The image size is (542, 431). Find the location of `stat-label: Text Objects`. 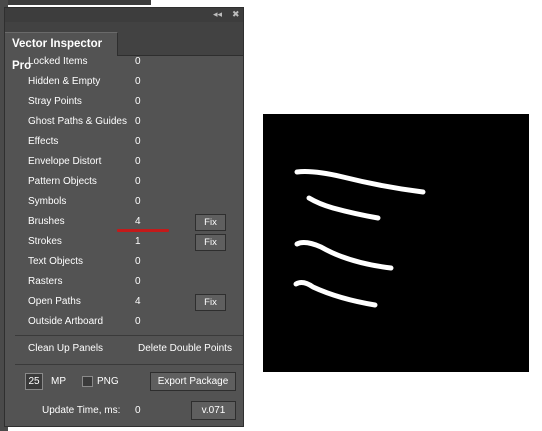

stat-label: Text Objects is located at coordinates (56, 261).